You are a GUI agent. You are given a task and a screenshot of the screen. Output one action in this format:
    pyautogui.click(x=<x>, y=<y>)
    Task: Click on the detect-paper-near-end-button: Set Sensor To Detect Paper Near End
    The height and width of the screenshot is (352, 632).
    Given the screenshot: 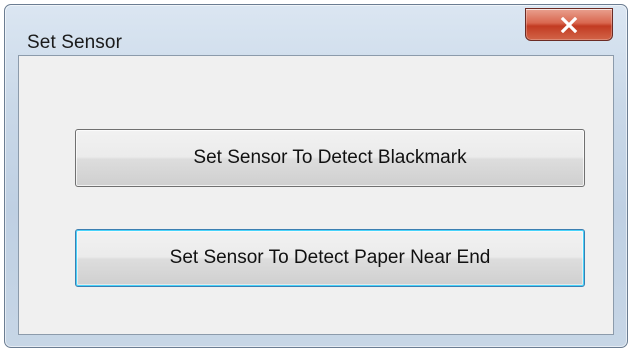 What is the action you would take?
    pyautogui.click(x=330, y=258)
    